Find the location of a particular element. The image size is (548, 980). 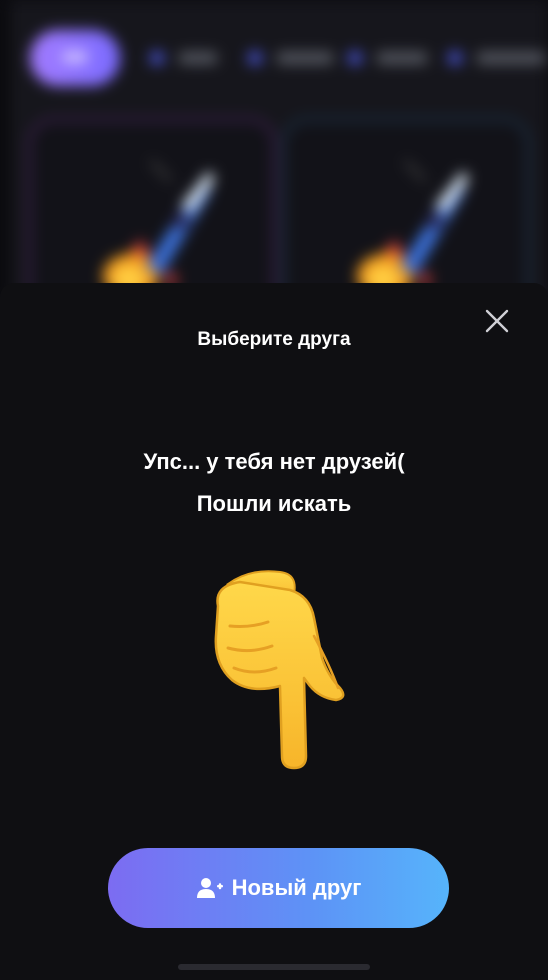

sheet-title: Выберите друга is located at coordinates (274, 339).